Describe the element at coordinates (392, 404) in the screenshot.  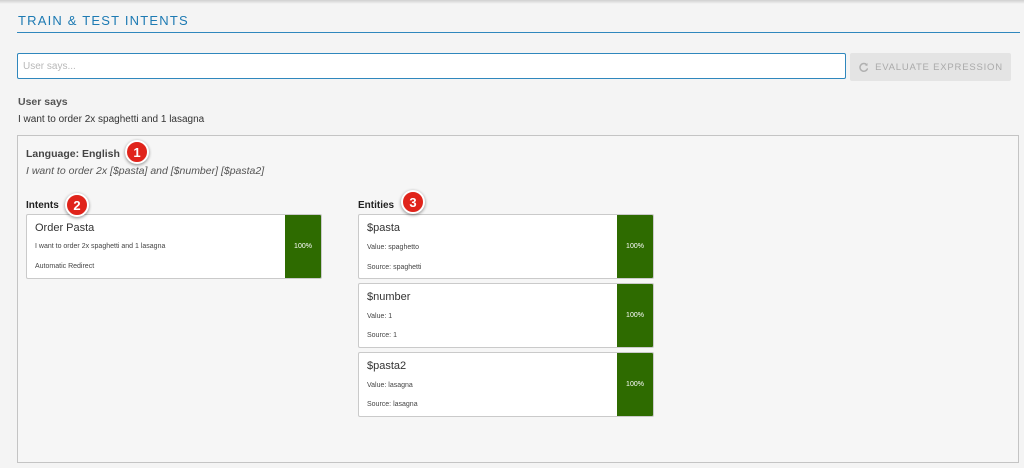
I see `entity-source: Source: lasagna` at that location.